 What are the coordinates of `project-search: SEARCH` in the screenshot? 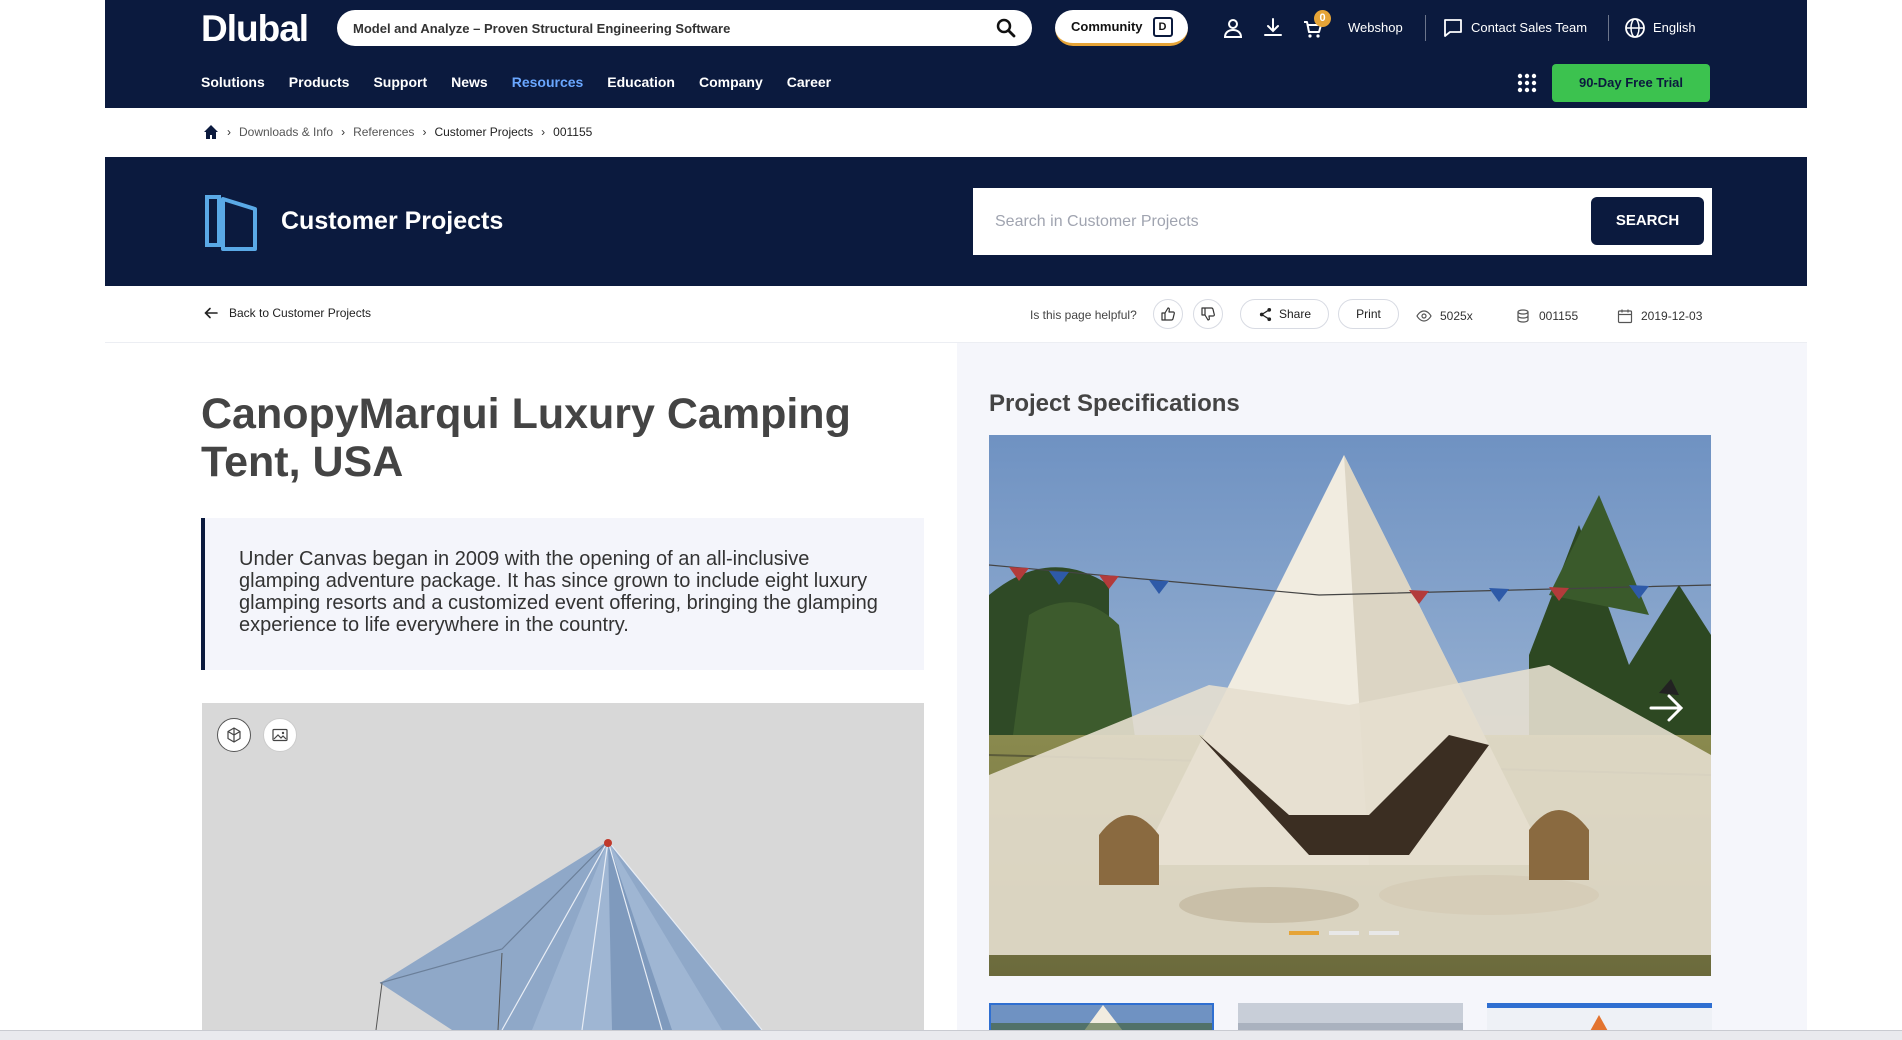 It's located at (1342, 221).